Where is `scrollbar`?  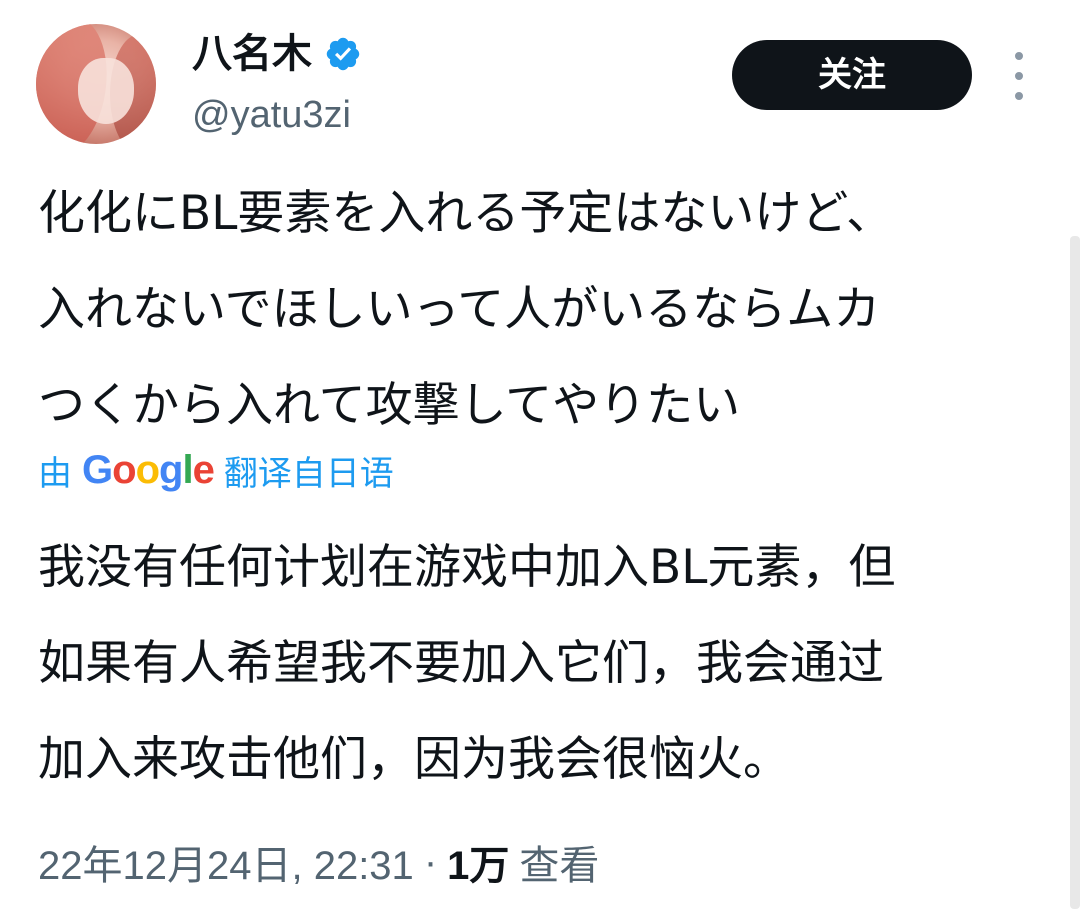 scrollbar is located at coordinates (1075, 572).